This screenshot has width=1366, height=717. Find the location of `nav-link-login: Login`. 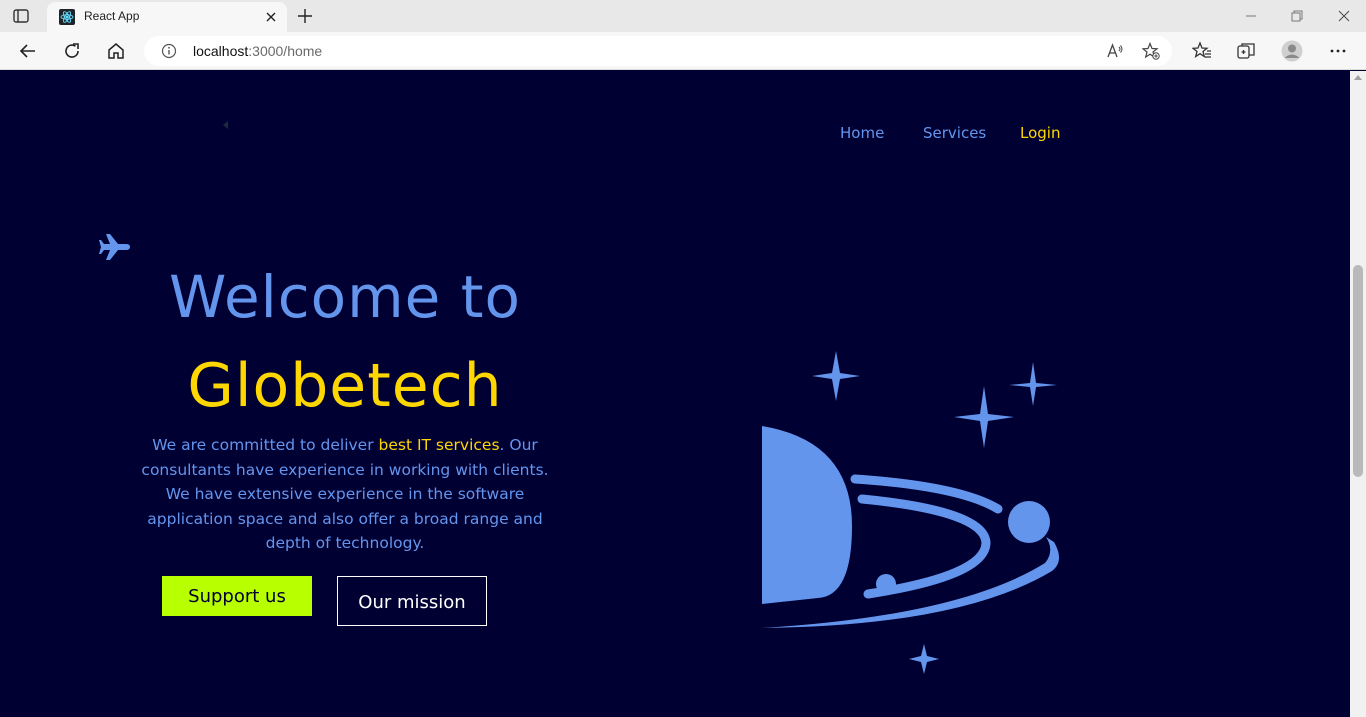

nav-link-login: Login is located at coordinates (1040, 133).